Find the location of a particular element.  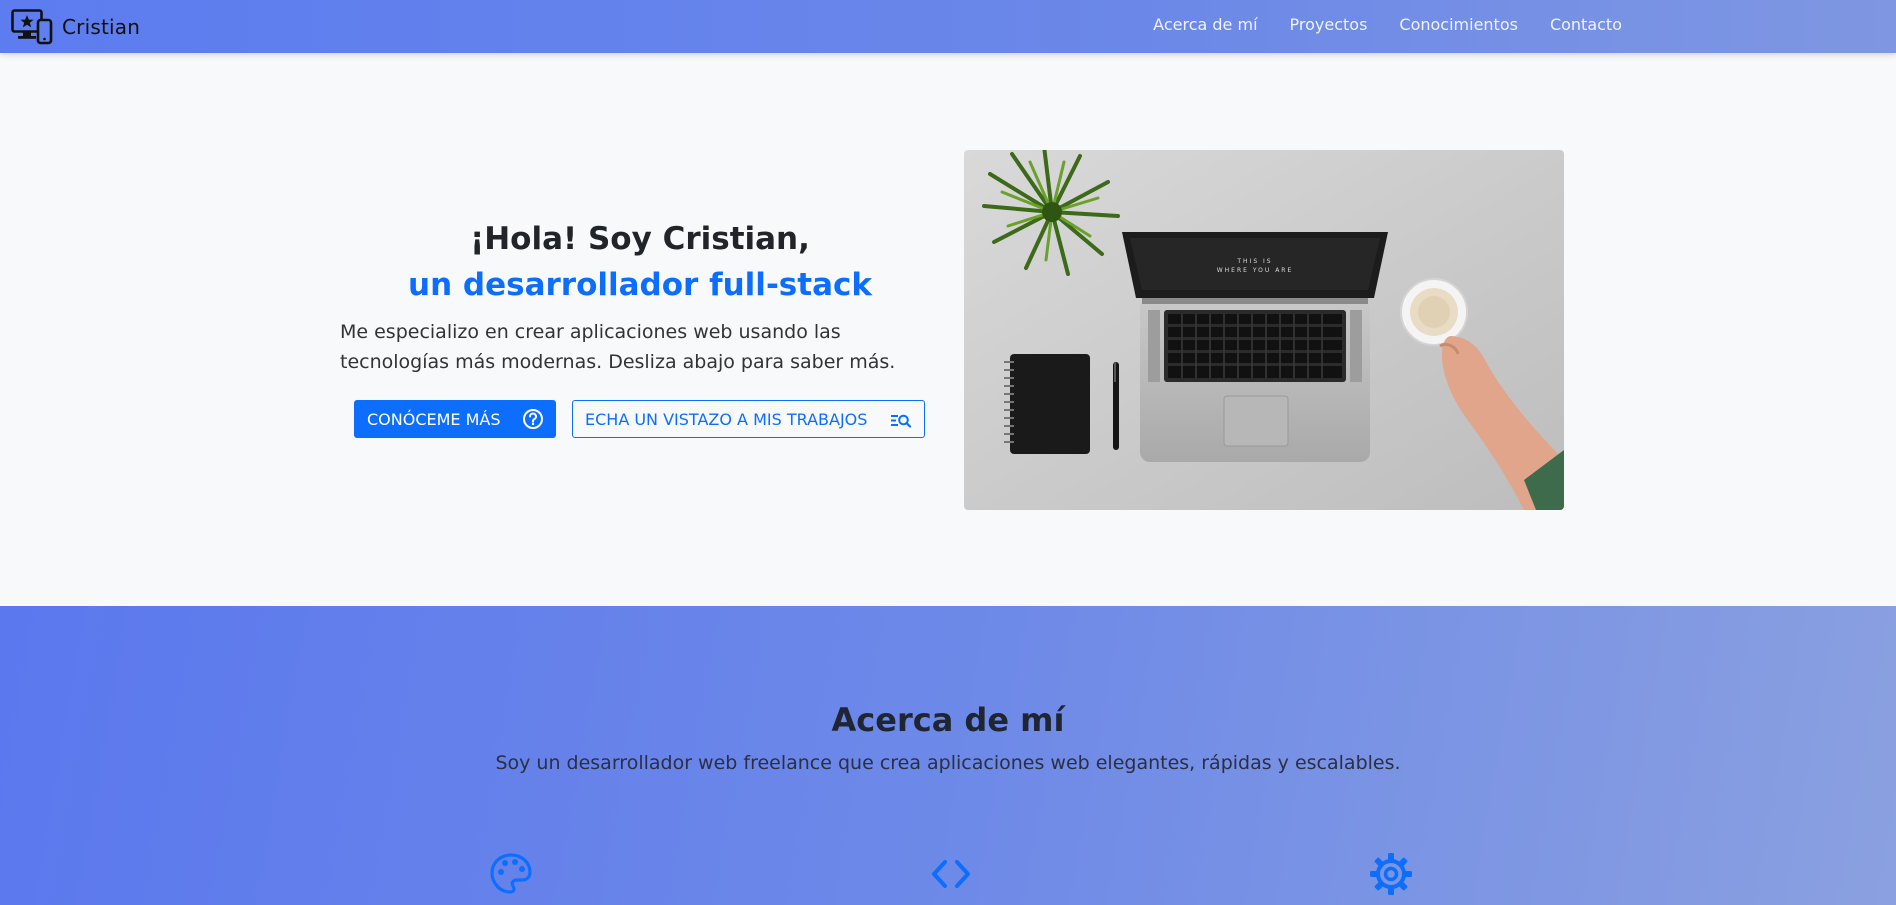

code-icon is located at coordinates (951, 874).